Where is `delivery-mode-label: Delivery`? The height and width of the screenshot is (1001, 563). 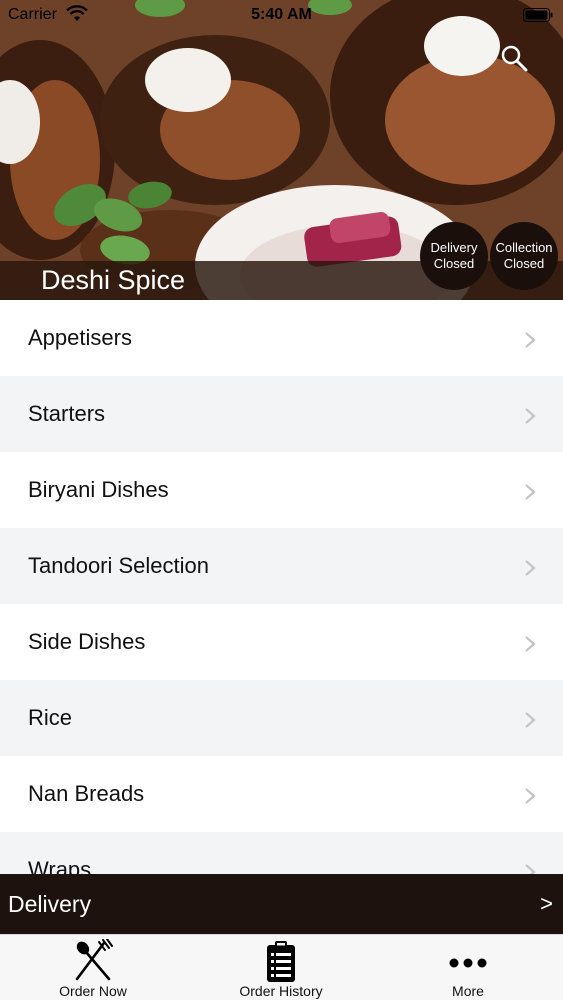
delivery-mode-label: Delivery is located at coordinates (50, 904).